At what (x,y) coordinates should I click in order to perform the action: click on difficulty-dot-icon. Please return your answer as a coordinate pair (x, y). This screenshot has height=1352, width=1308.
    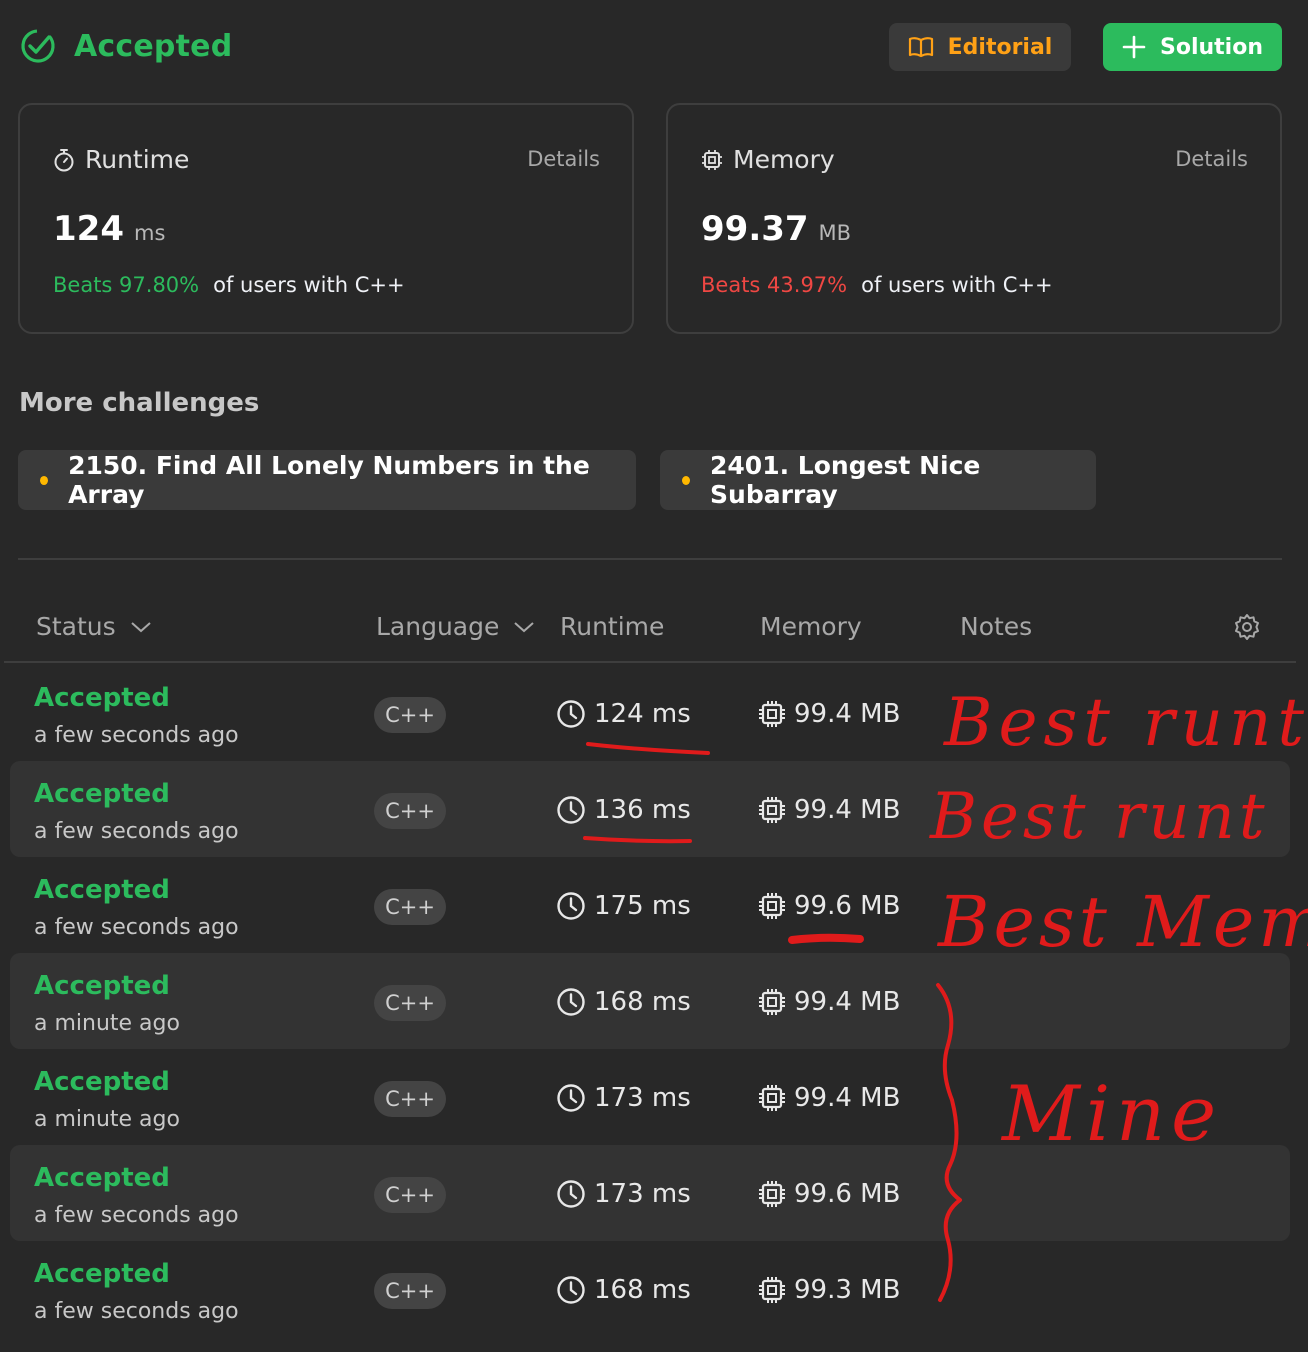
    Looking at the image, I should click on (44, 480).